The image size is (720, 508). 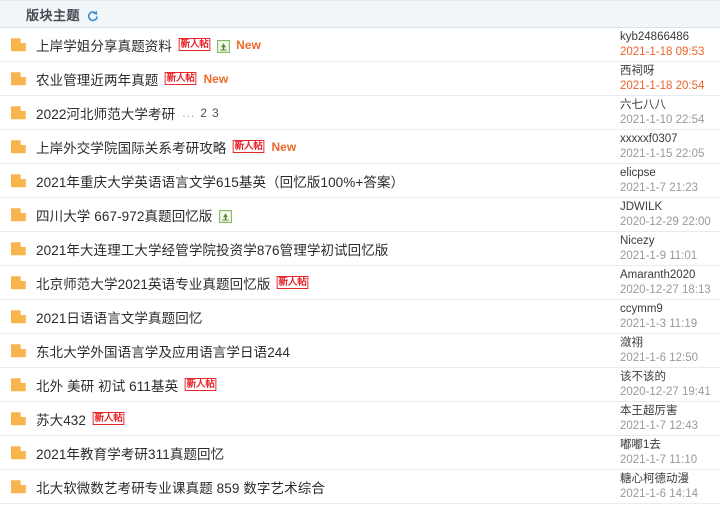 I want to click on thread-date: 2021-1-18 20:54, so click(x=662, y=85).